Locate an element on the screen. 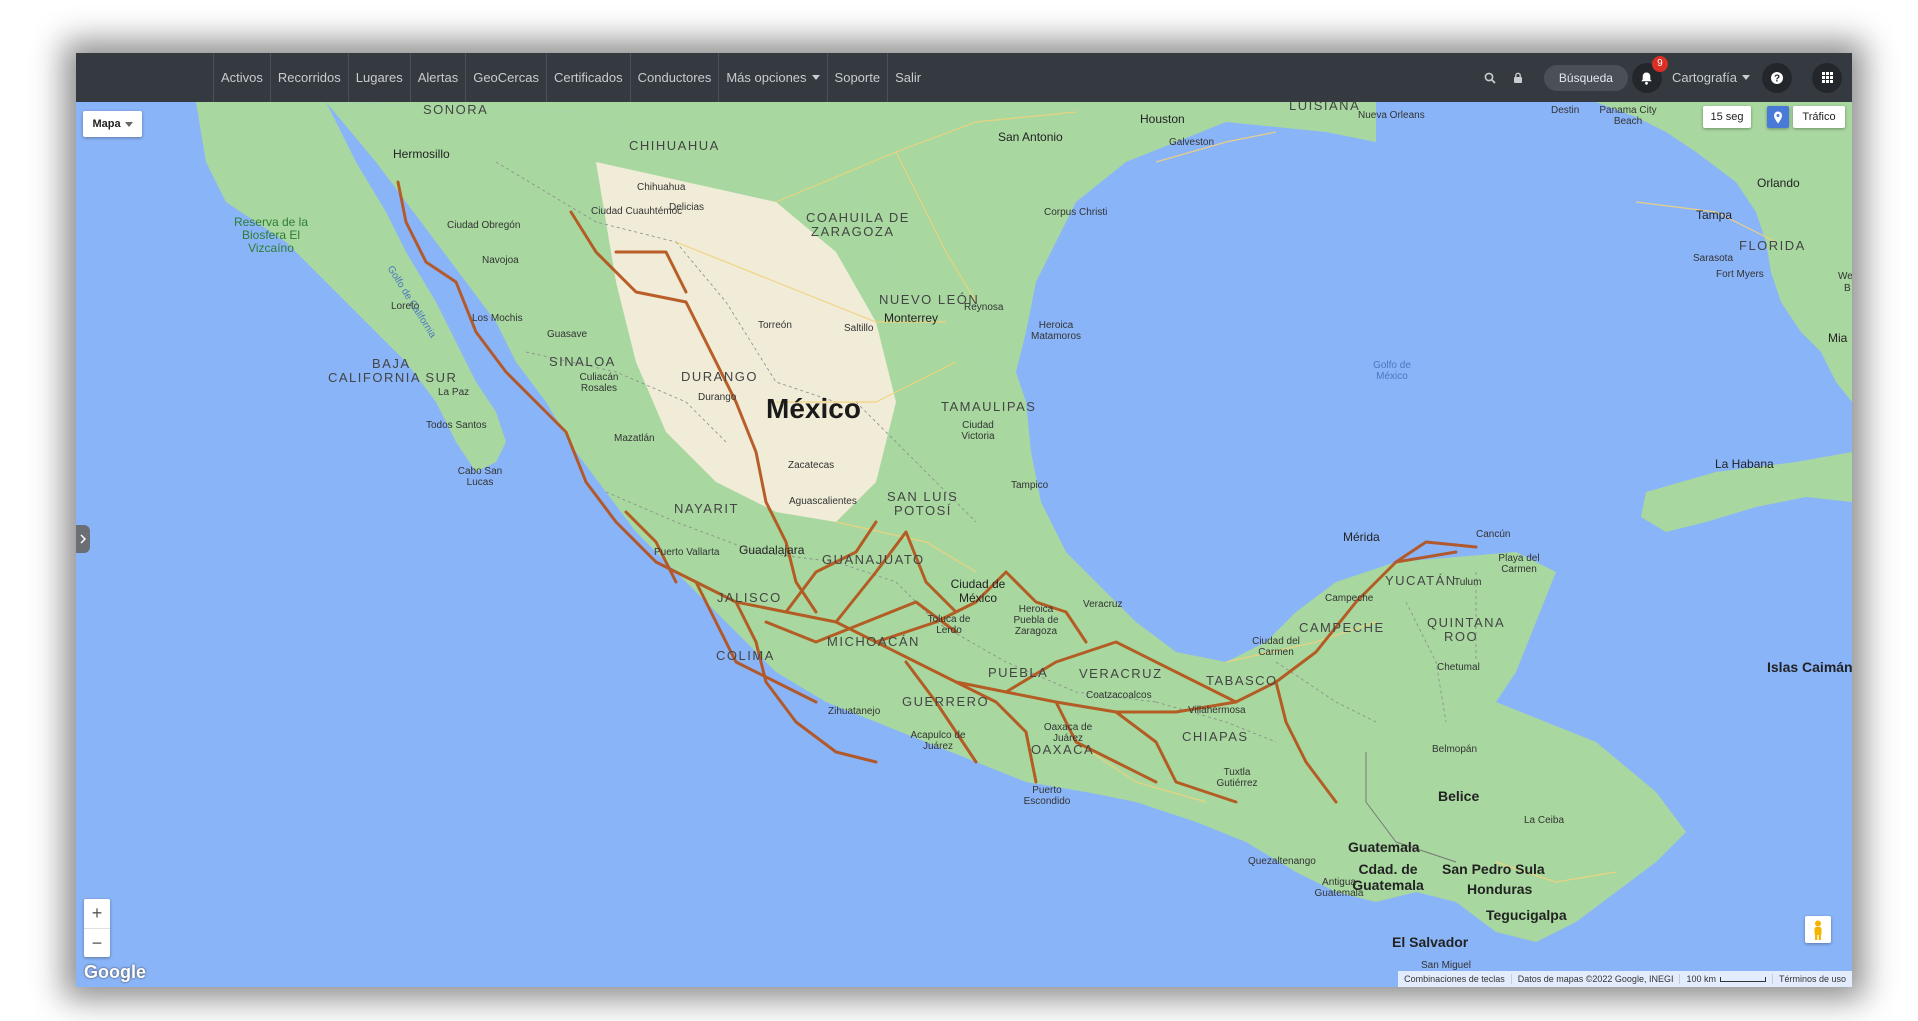  nav-soporte: Soporte is located at coordinates (857, 77).